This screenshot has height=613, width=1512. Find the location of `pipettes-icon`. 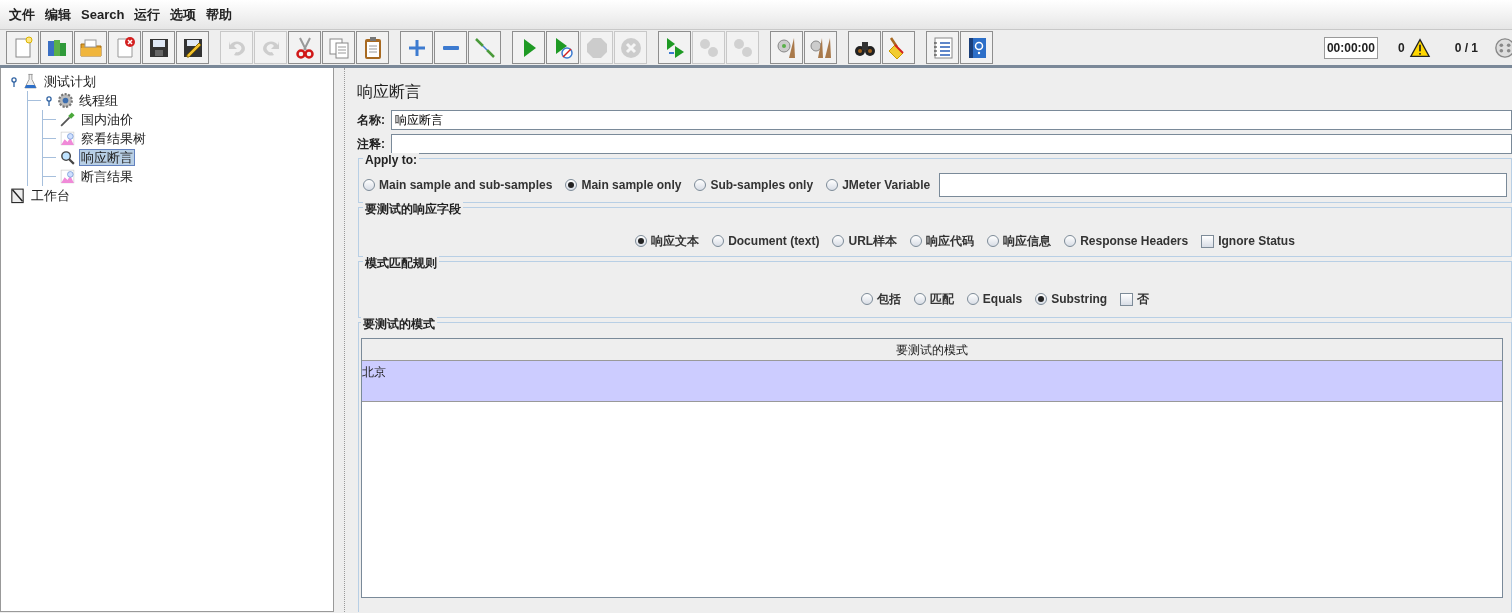

pipettes-icon is located at coordinates (484, 47).